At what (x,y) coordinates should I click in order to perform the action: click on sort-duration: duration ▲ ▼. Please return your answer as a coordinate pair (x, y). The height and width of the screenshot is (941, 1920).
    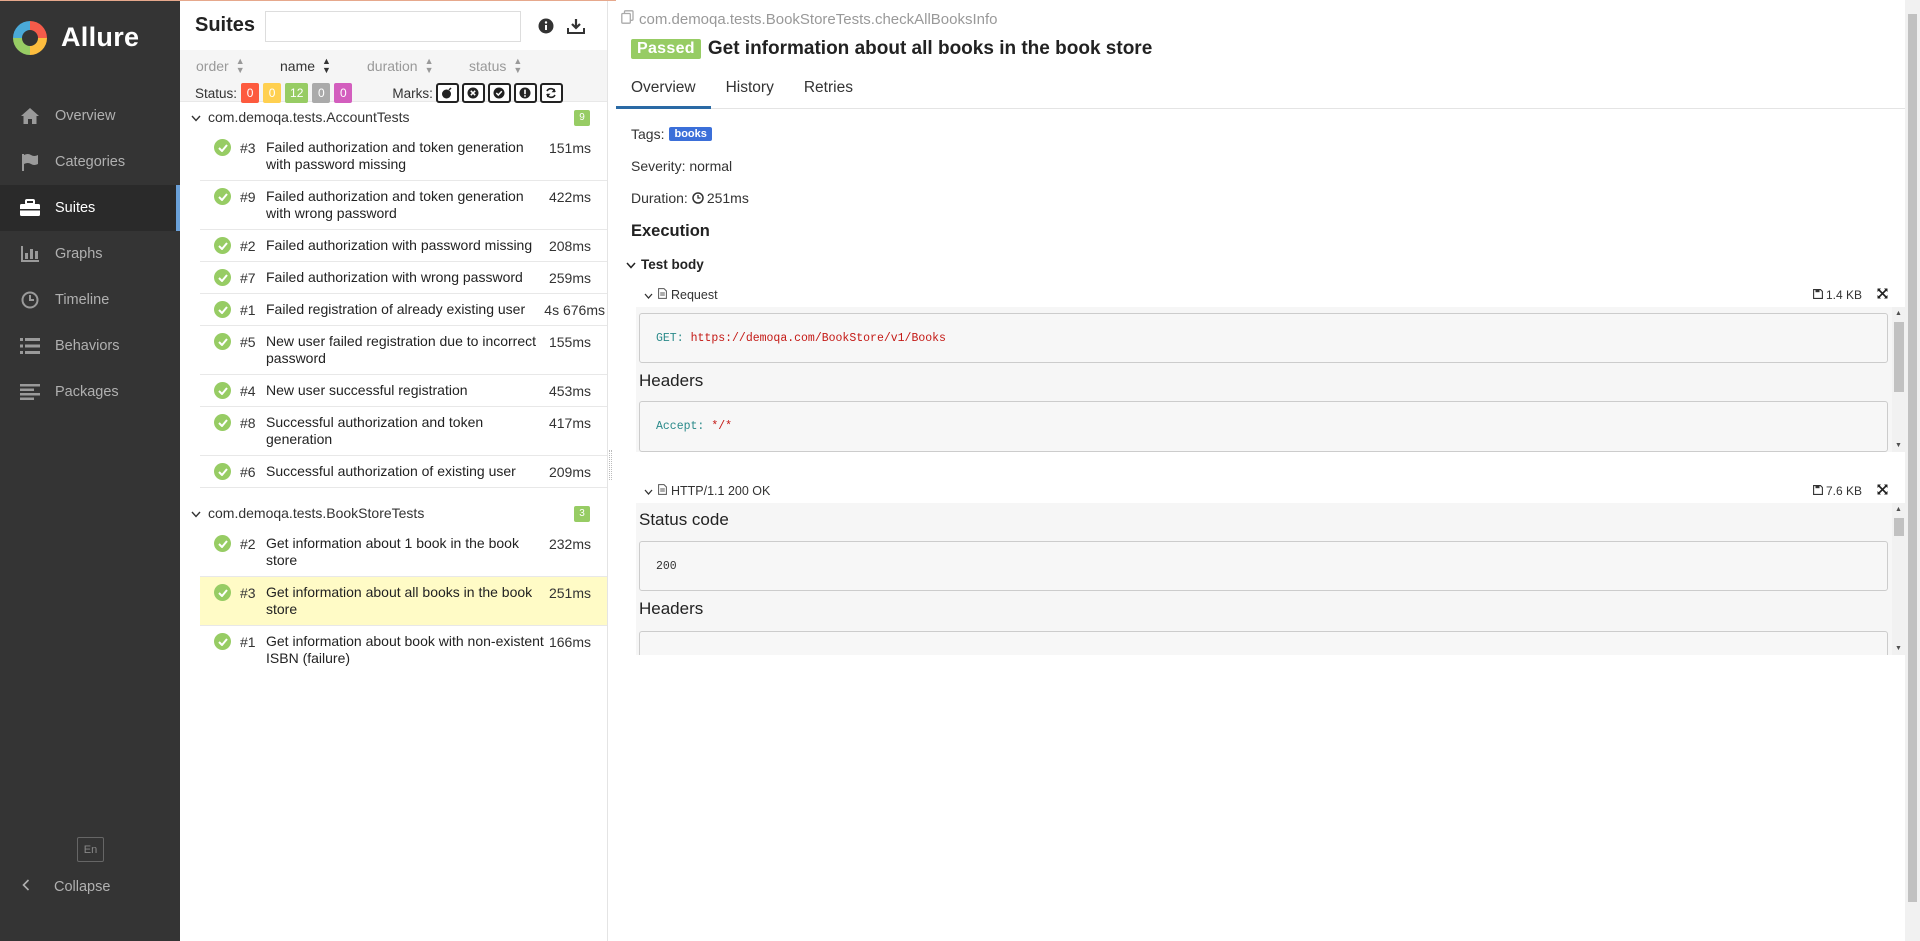
    Looking at the image, I should click on (400, 66).